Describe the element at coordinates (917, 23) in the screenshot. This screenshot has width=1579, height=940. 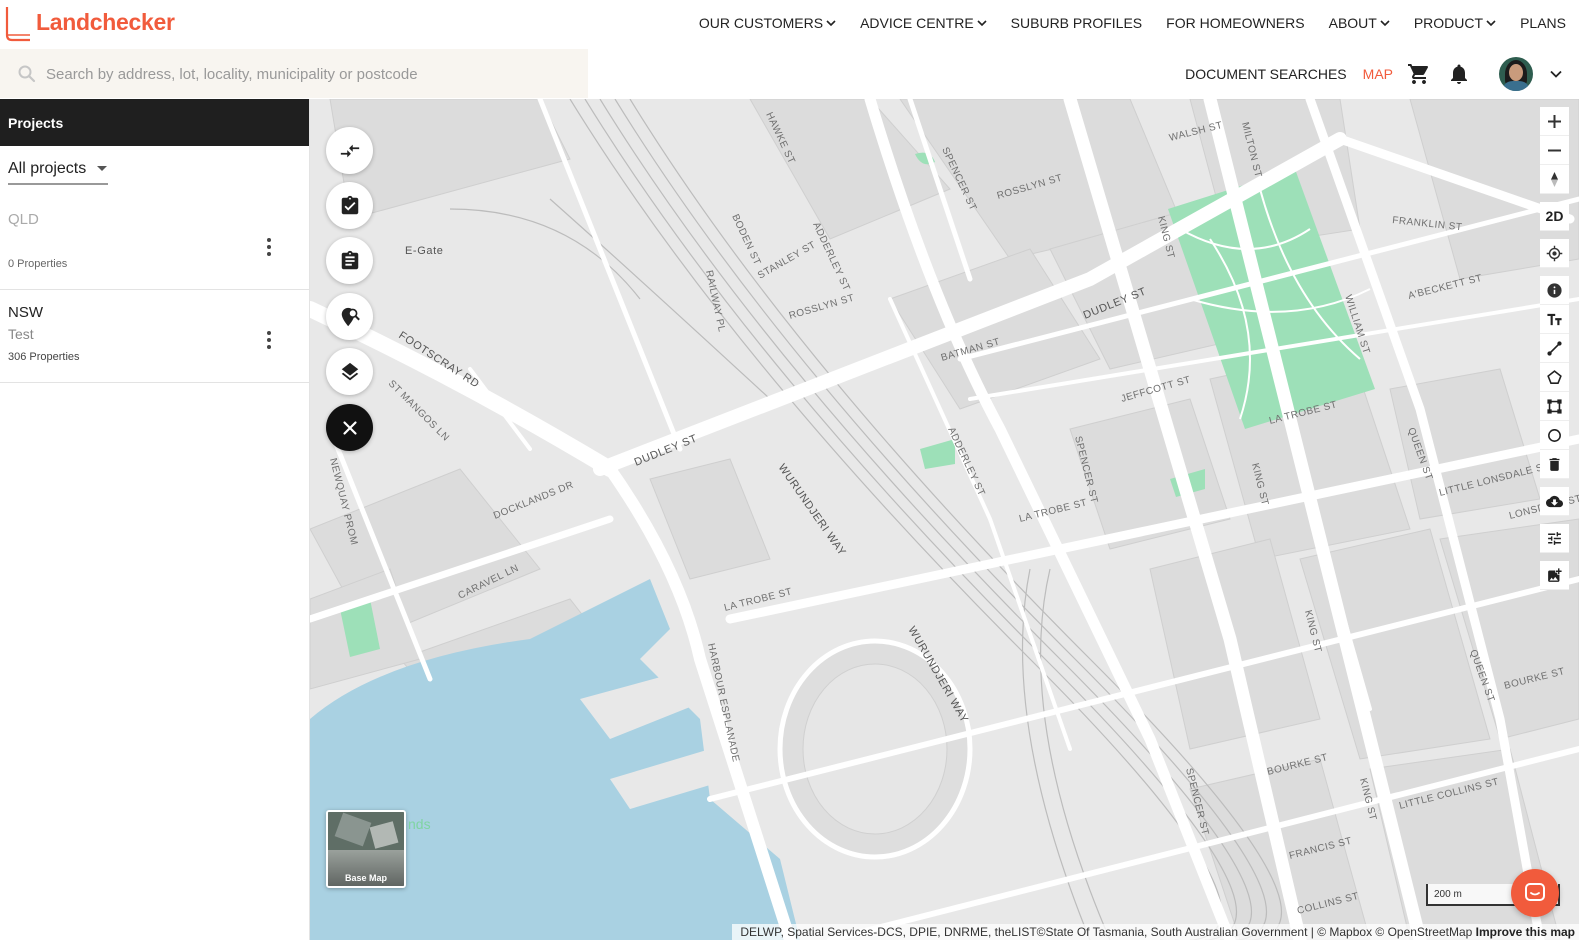
I see `nav-label: ADVICE CENTRE` at that location.